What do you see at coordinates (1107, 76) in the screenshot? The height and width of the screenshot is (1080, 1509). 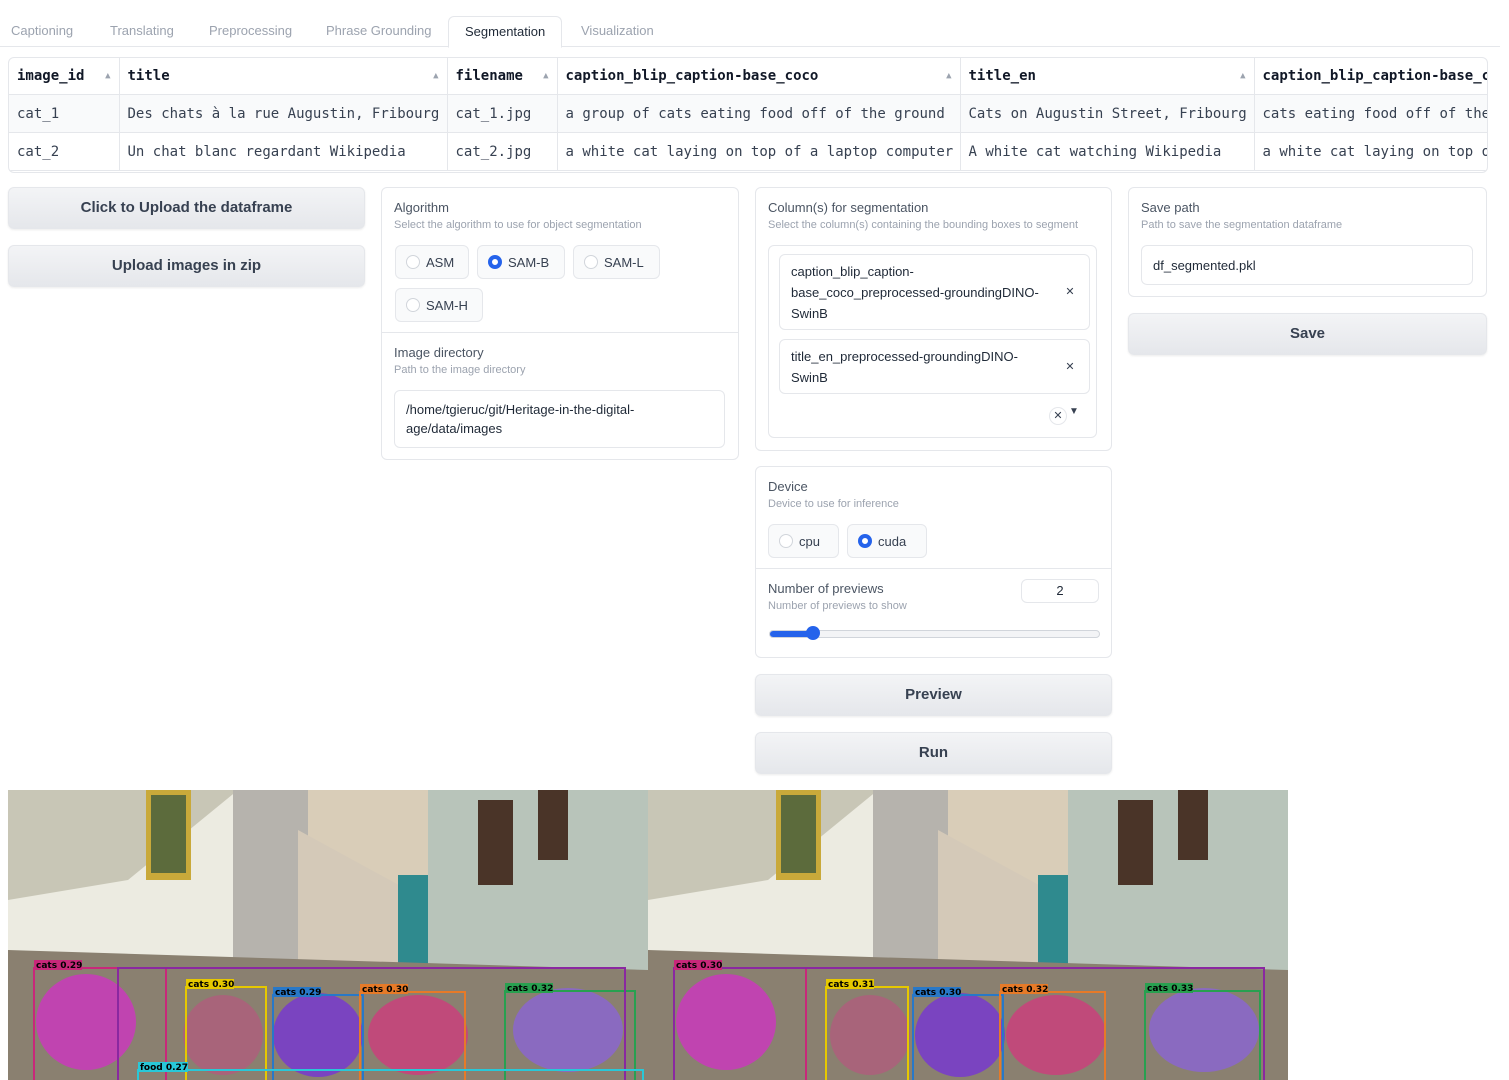 I see `column-header: title_en ▲` at bounding box center [1107, 76].